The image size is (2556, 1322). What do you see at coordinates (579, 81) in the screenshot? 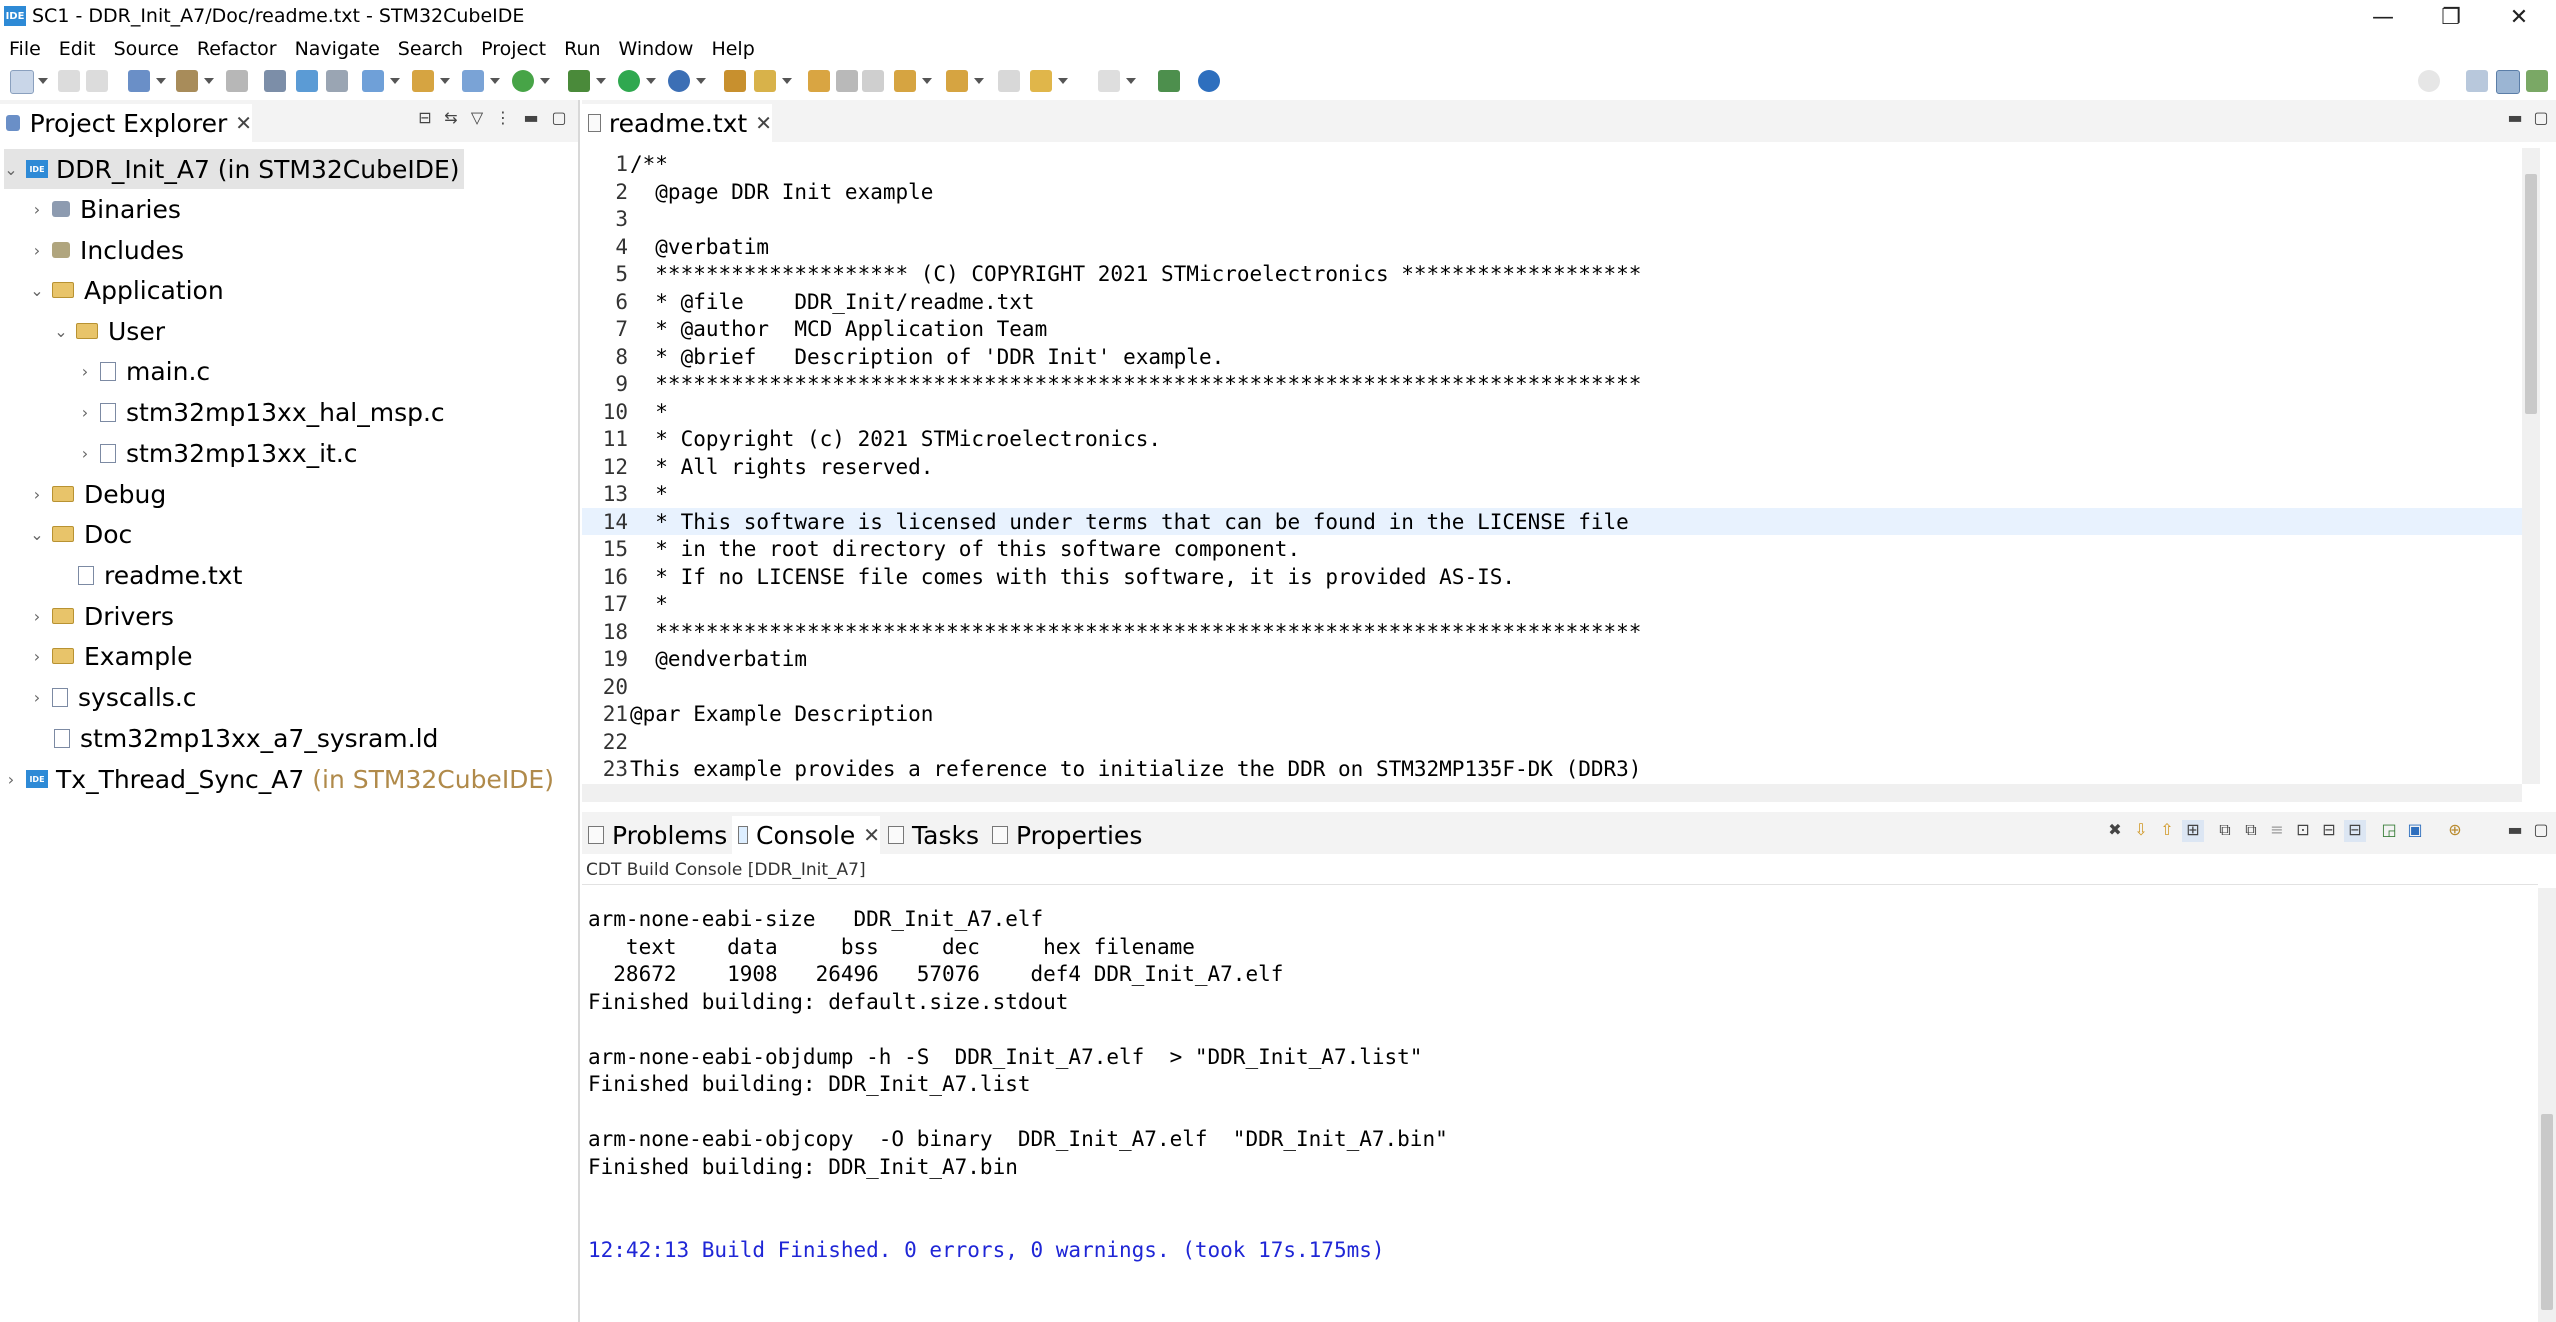
I see `debug-icon` at bounding box center [579, 81].